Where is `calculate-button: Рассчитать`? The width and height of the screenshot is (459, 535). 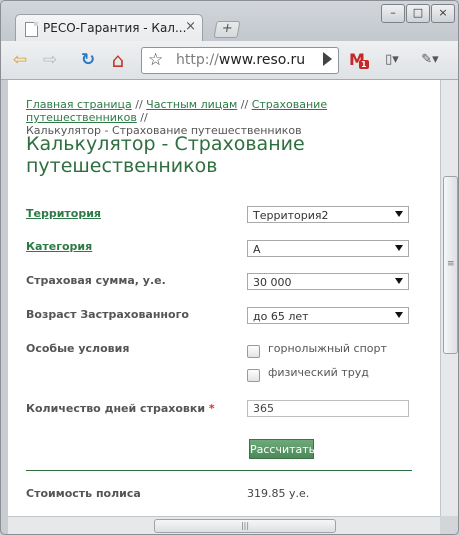 calculate-button: Рассчитать is located at coordinates (282, 449).